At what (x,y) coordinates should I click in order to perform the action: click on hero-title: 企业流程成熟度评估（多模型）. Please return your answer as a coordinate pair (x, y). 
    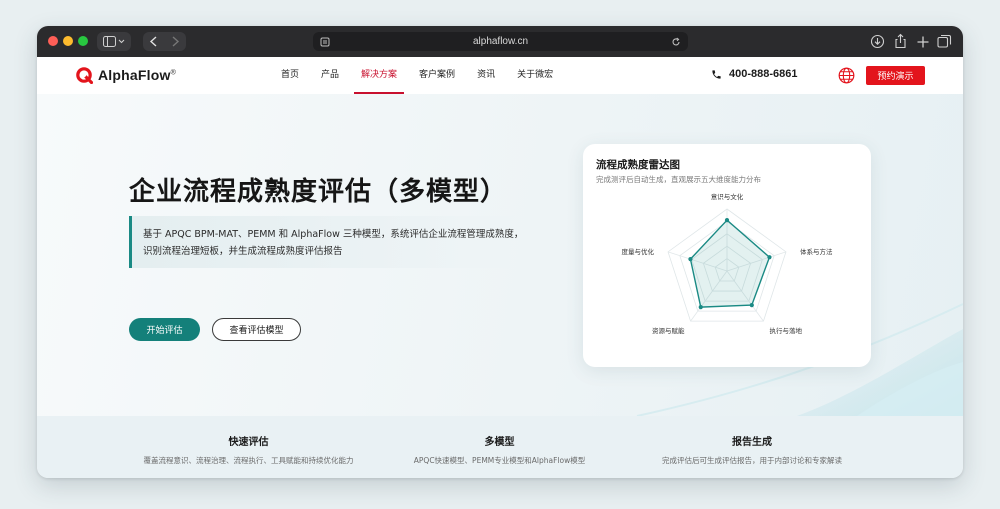
    Looking at the image, I should click on (318, 192).